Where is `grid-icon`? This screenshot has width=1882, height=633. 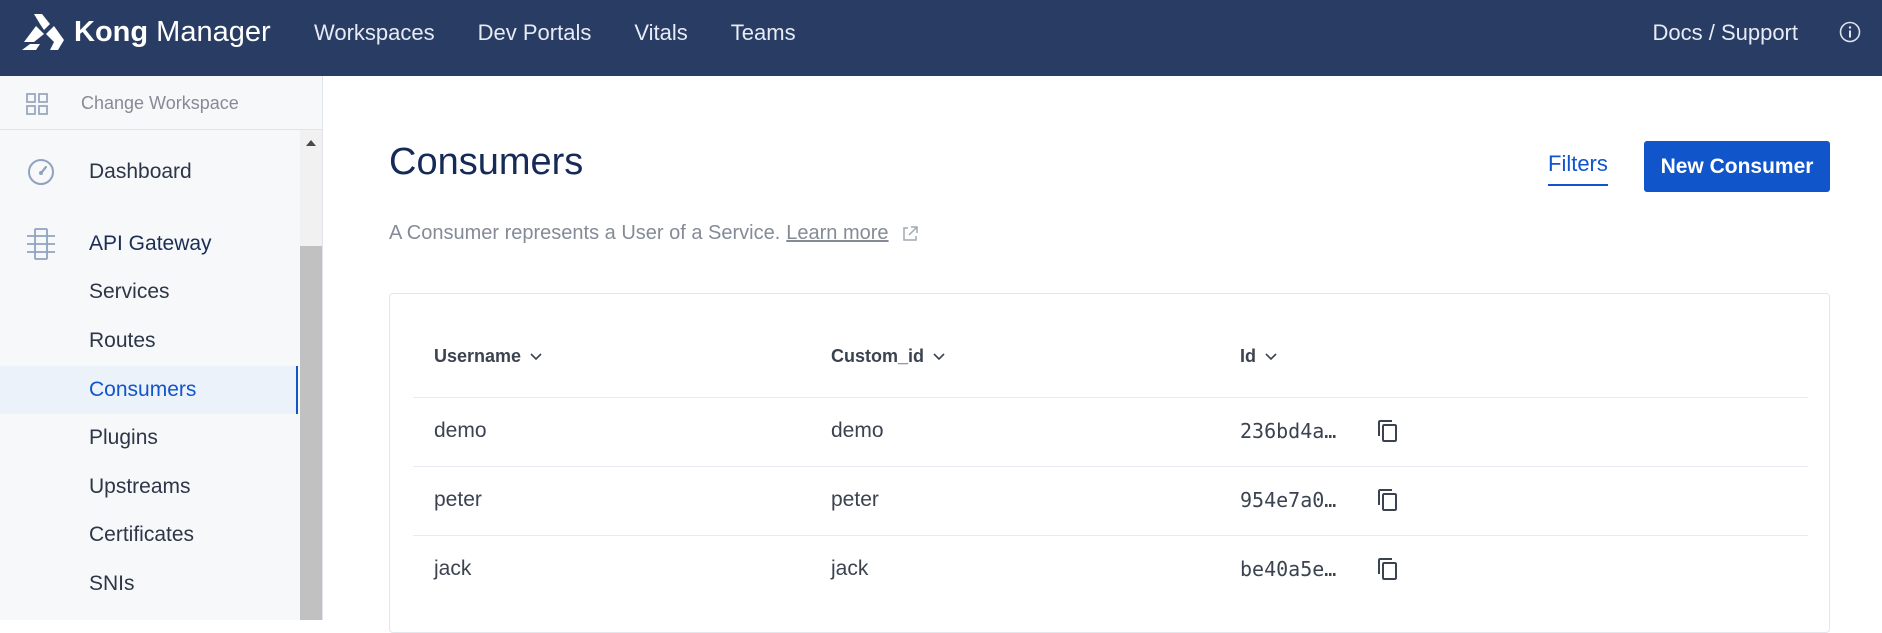
grid-icon is located at coordinates (37, 104).